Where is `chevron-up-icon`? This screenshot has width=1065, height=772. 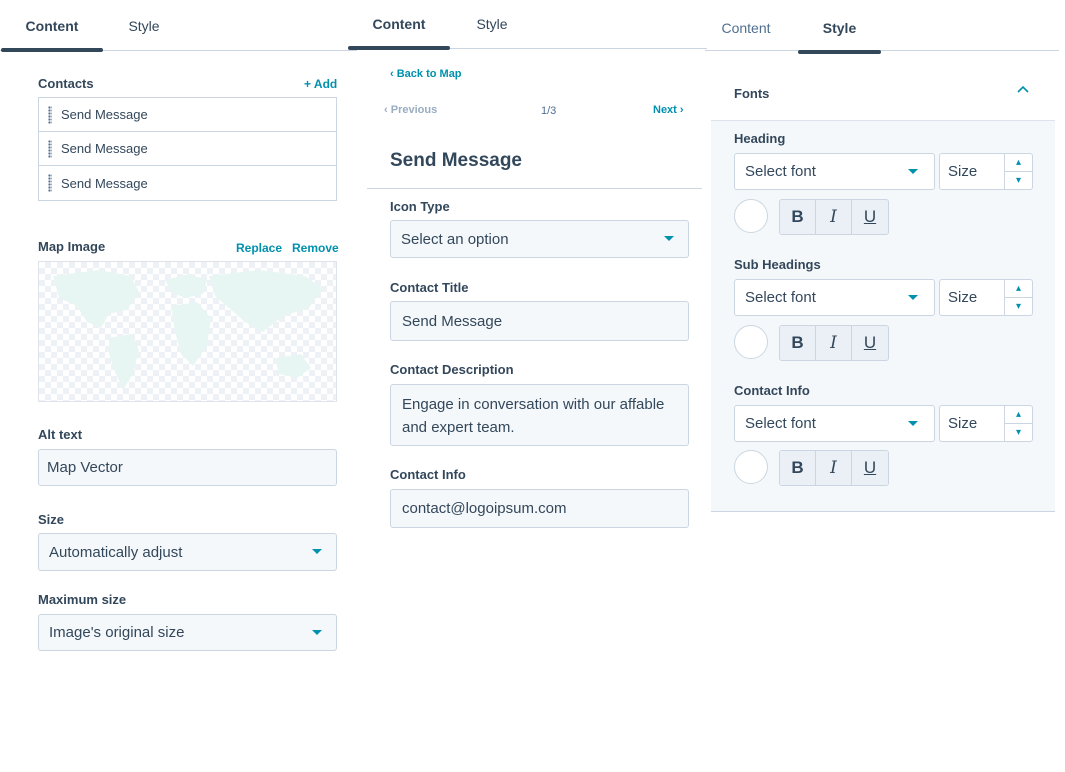
chevron-up-icon is located at coordinates (1023, 91).